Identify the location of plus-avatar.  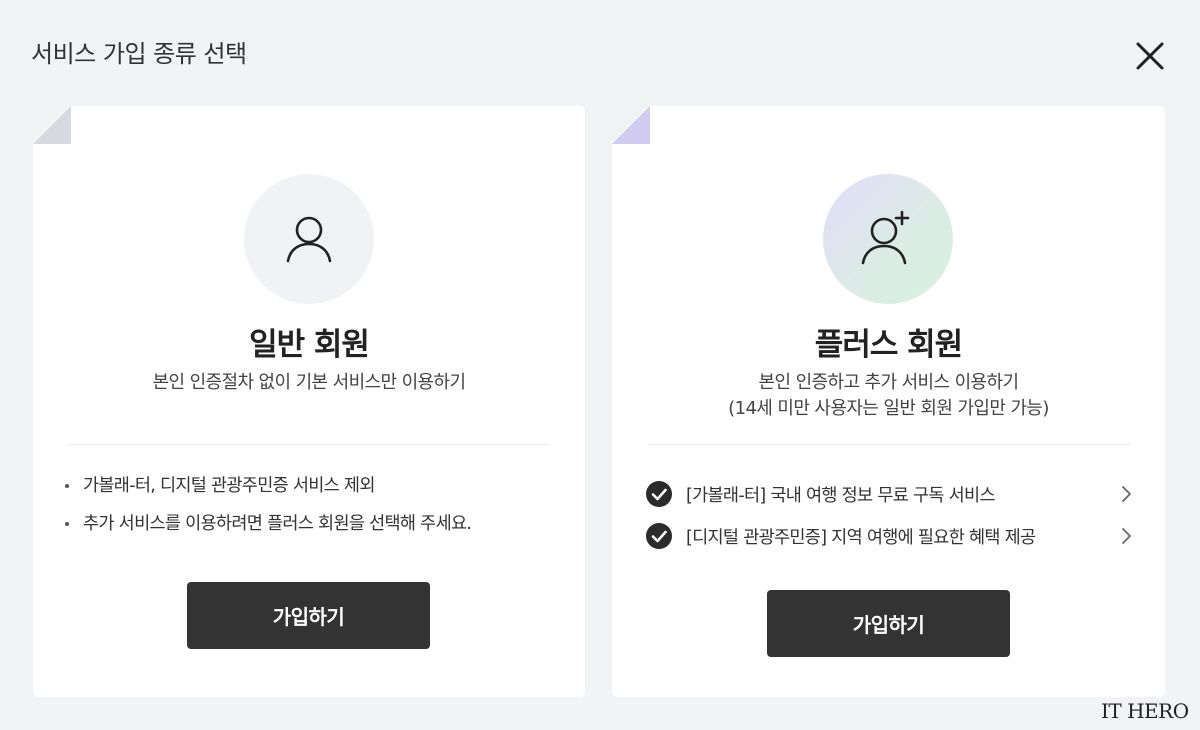
(888, 239).